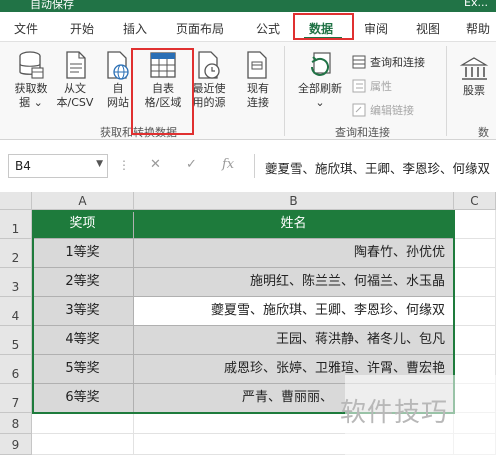 The image size is (496, 459). Describe the element at coordinates (76, 65) in the screenshot. I see `text-file-icon` at that location.